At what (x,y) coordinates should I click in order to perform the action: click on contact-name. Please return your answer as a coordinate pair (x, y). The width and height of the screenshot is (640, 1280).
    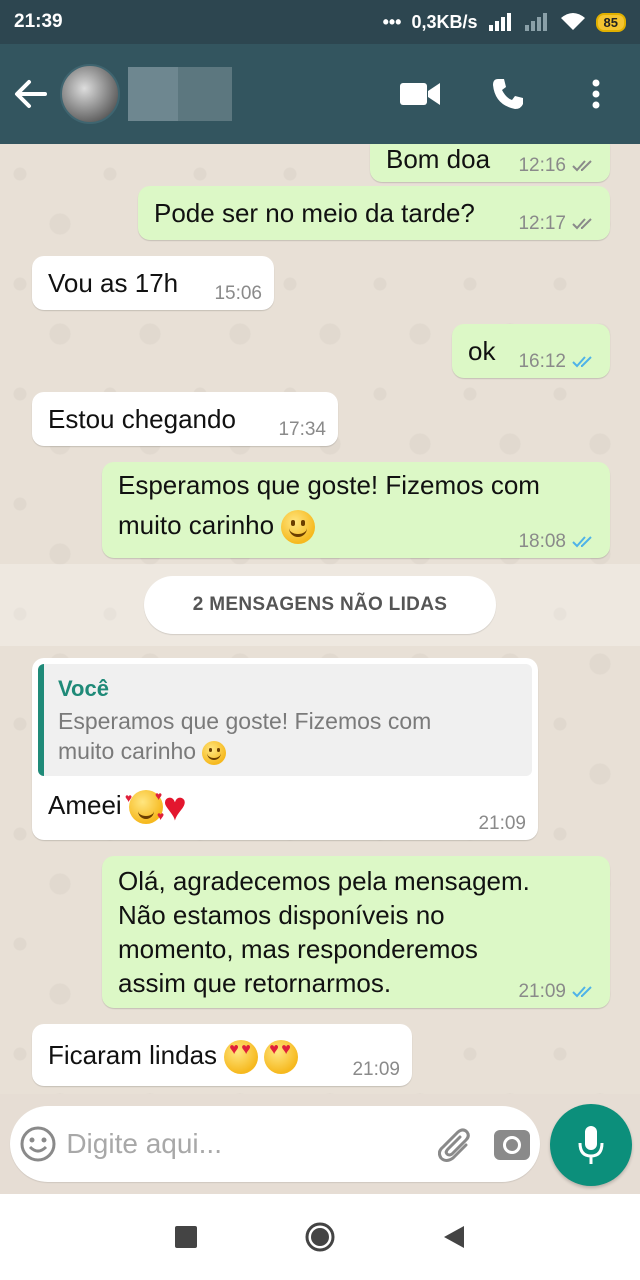
    Looking at the image, I should click on (180, 94).